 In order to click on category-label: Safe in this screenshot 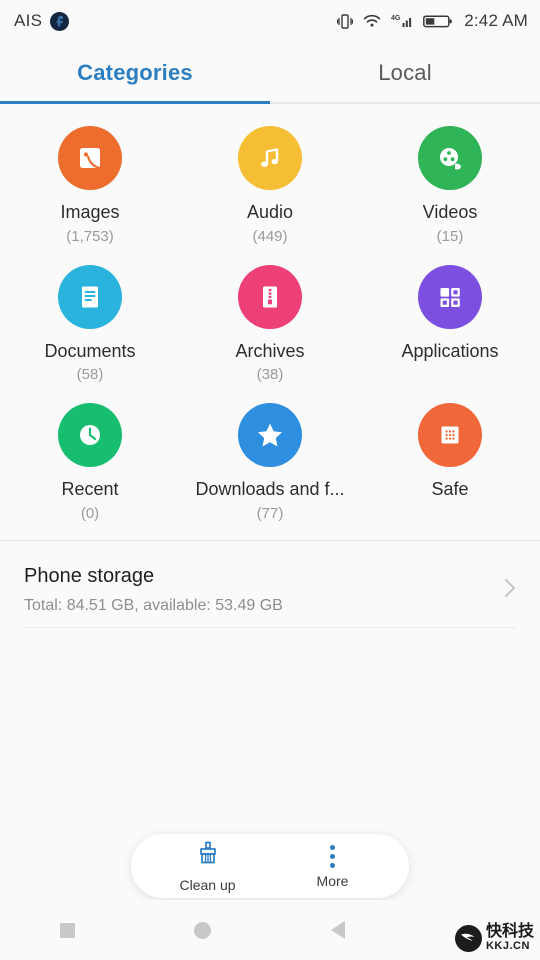, I will do `click(450, 489)`.